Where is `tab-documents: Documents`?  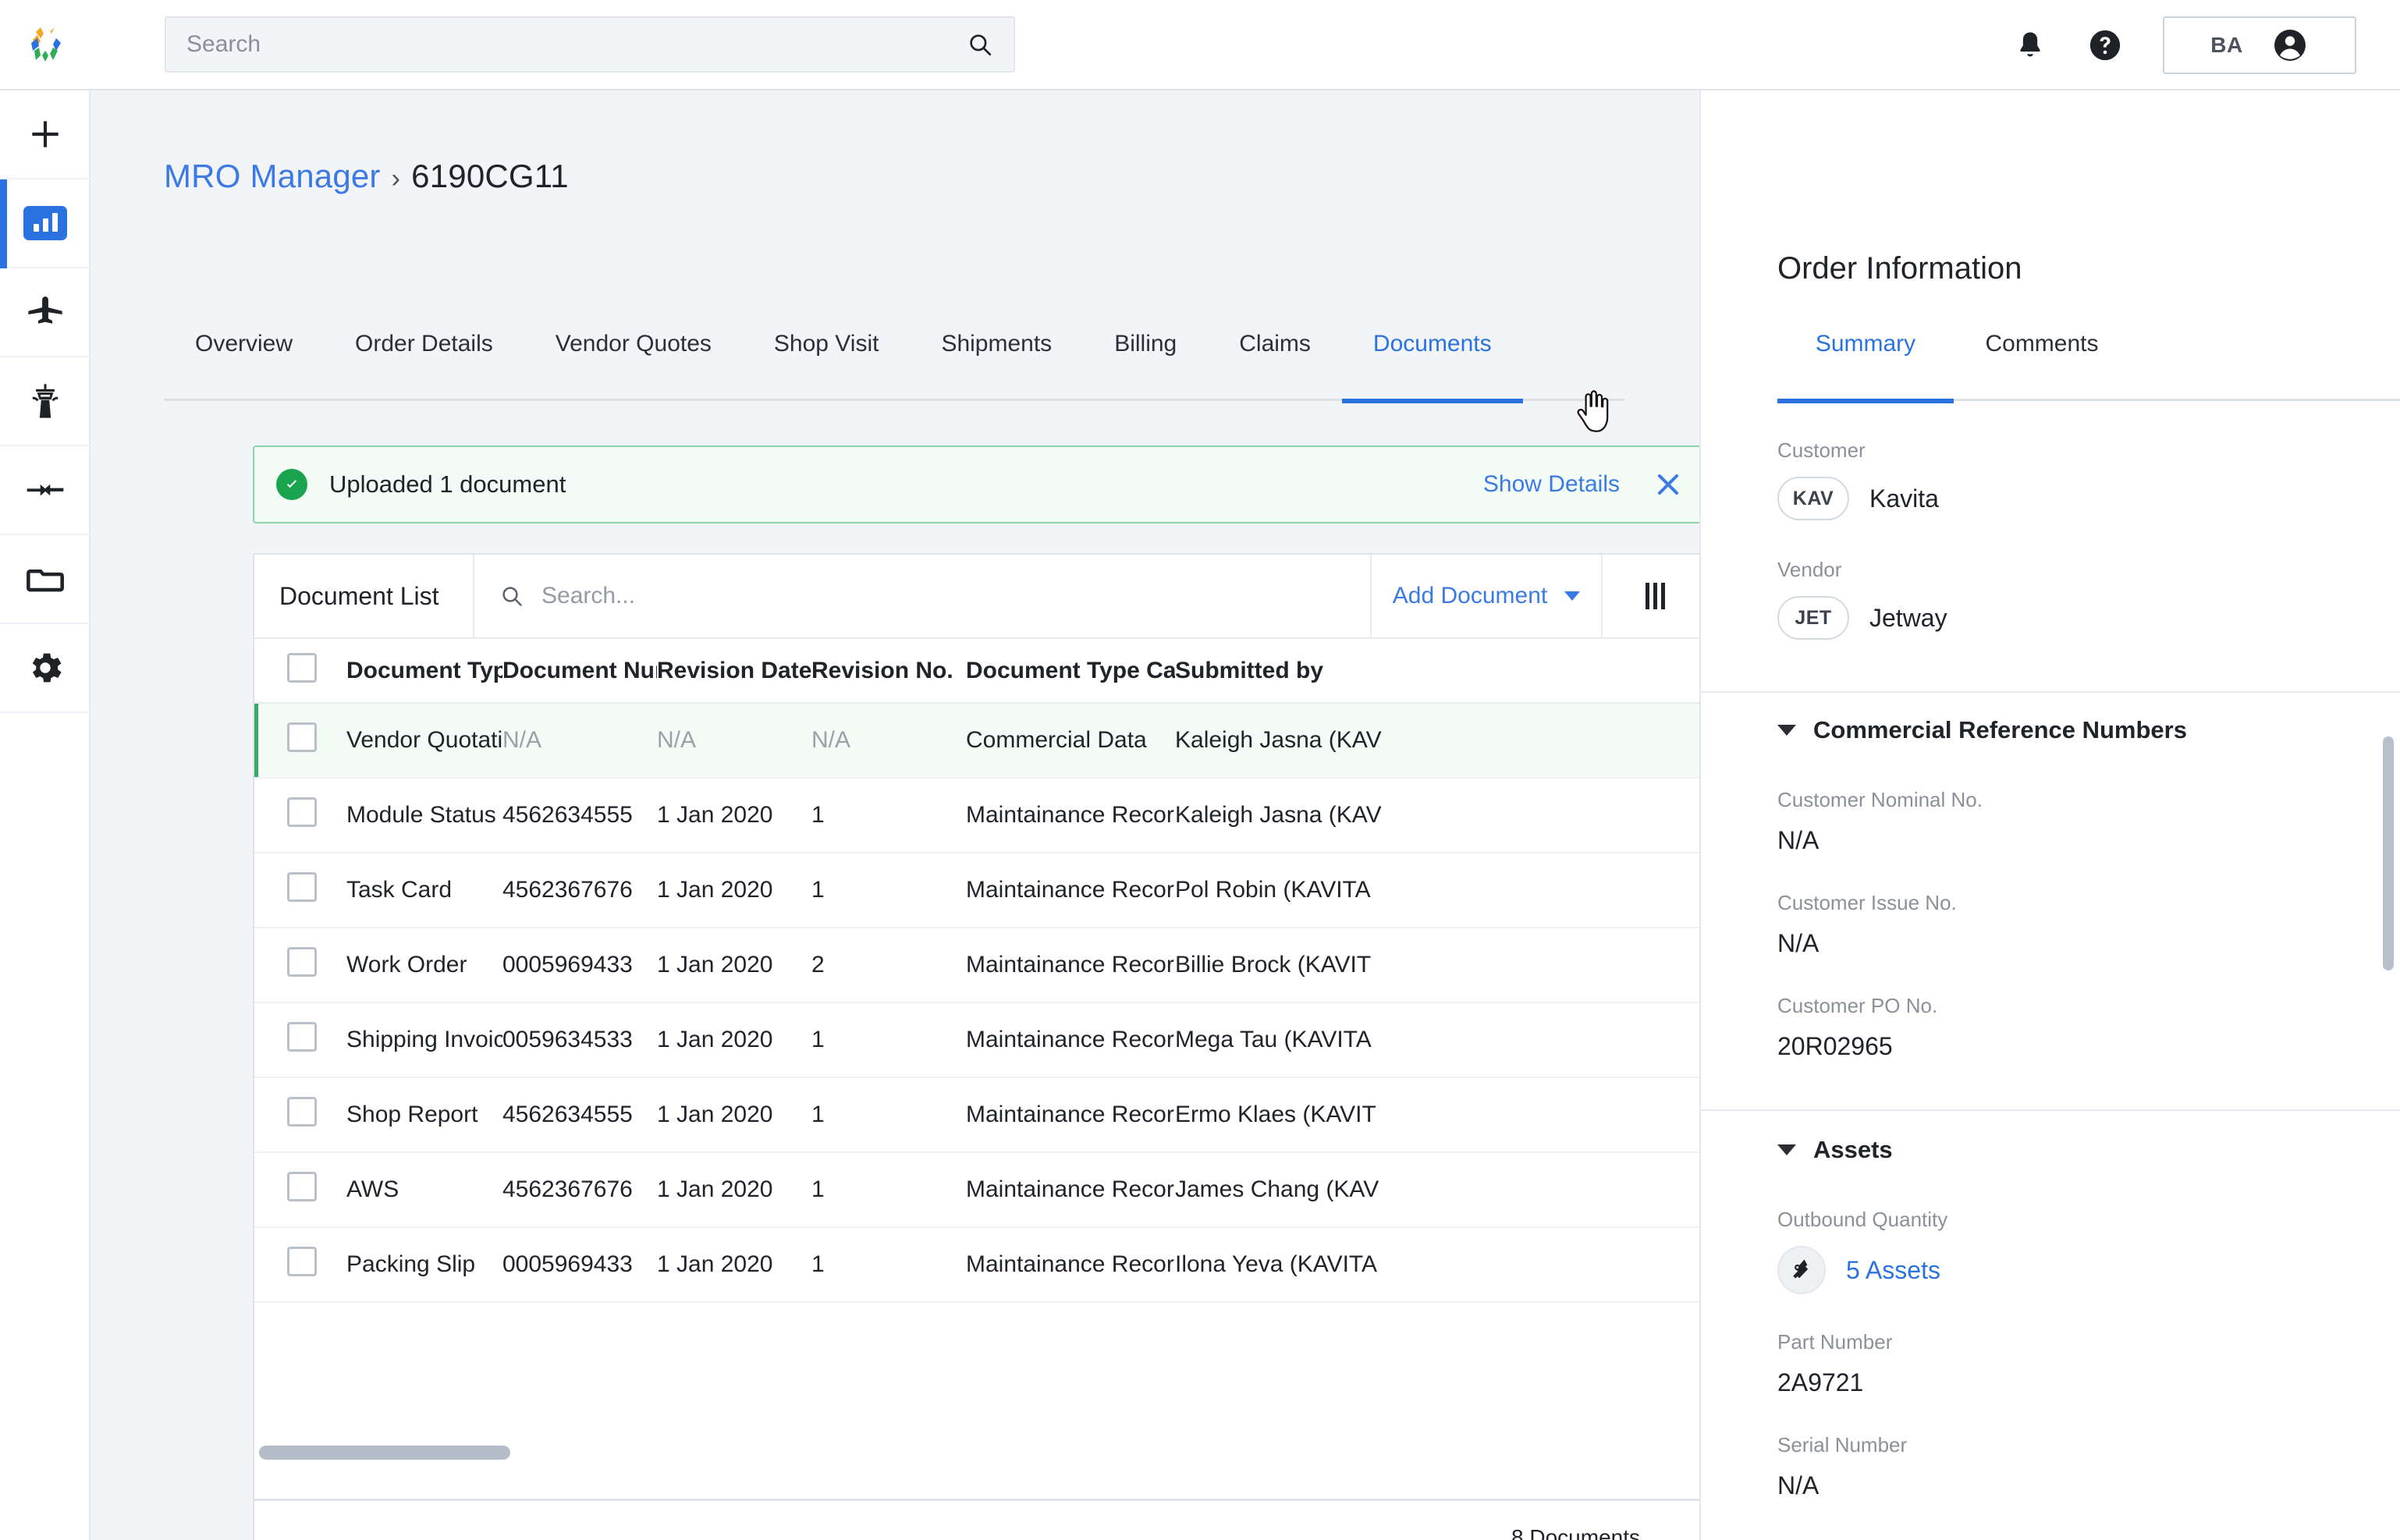 tab-documents: Documents is located at coordinates (1432, 367).